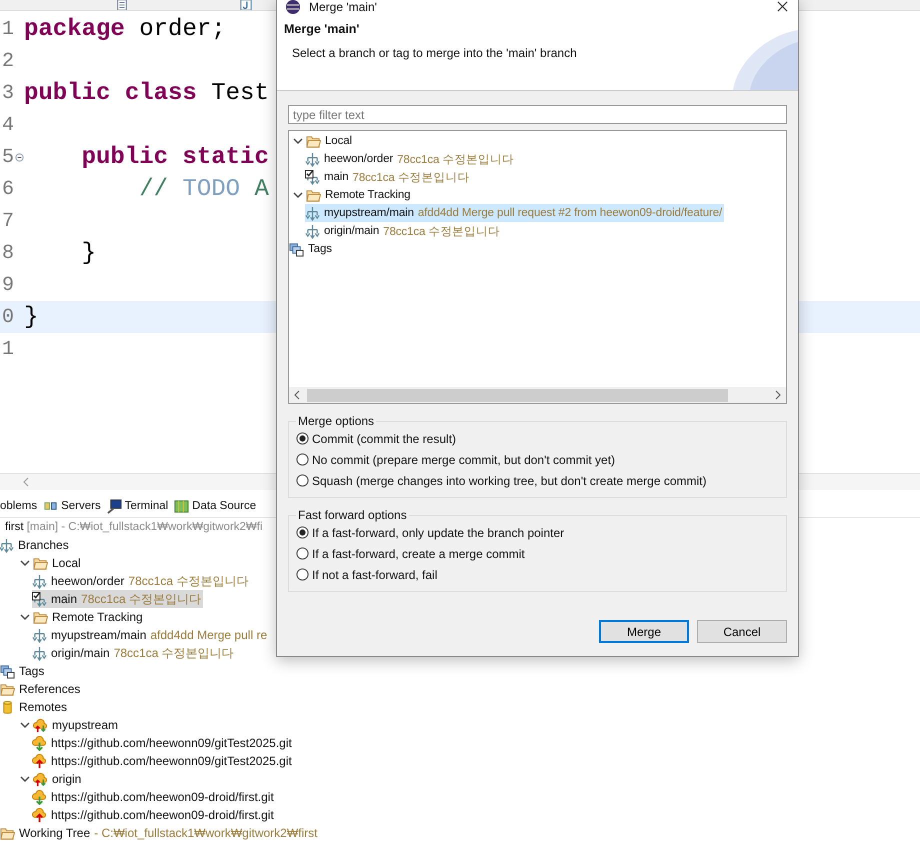 The image size is (920, 841). Describe the element at coordinates (778, 395) in the screenshot. I see `scroll-right-icon` at that location.